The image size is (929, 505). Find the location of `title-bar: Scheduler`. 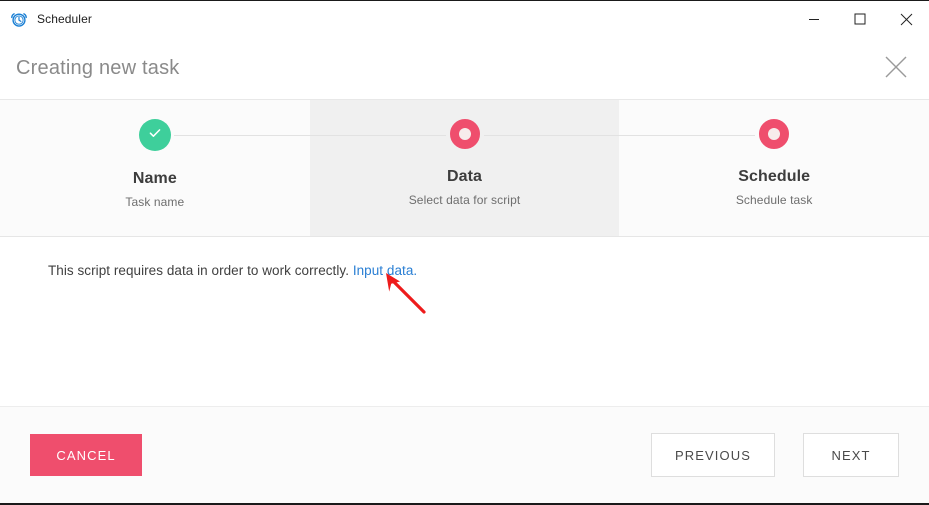

title-bar: Scheduler is located at coordinates (464, 18).